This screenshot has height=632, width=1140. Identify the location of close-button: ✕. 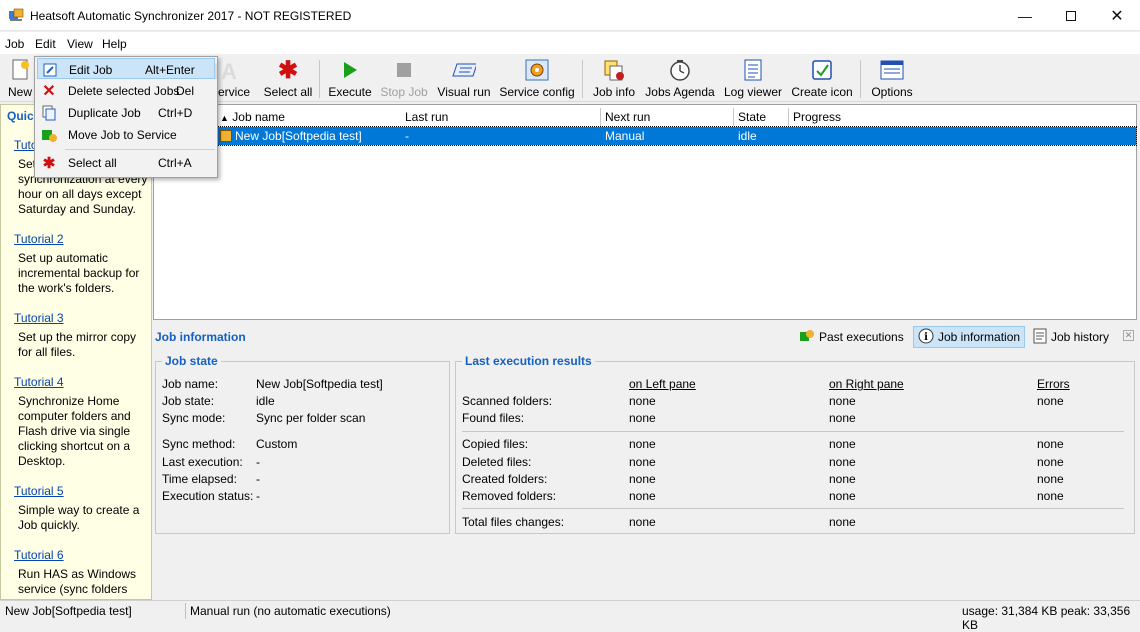
(1117, 15).